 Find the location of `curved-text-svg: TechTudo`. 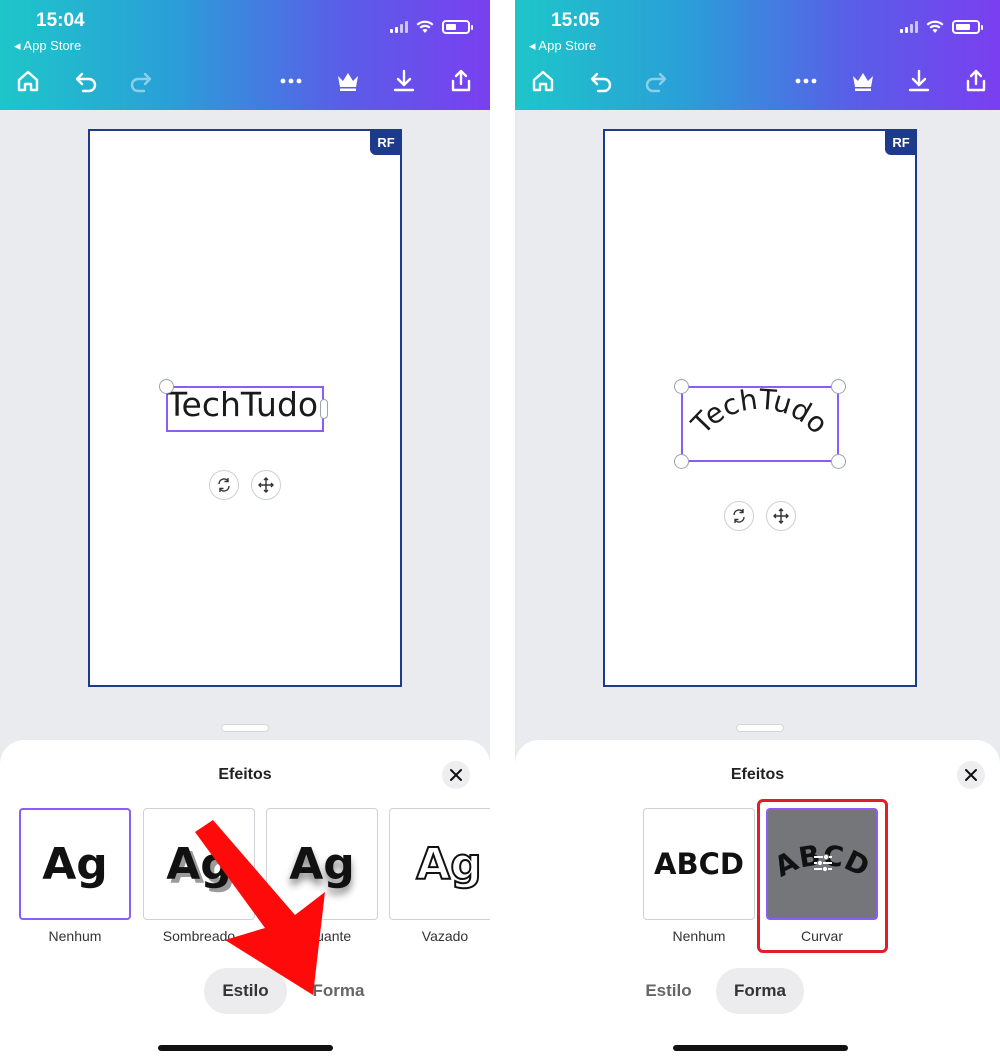

curved-text-svg: TechTudo is located at coordinates (759, 413).